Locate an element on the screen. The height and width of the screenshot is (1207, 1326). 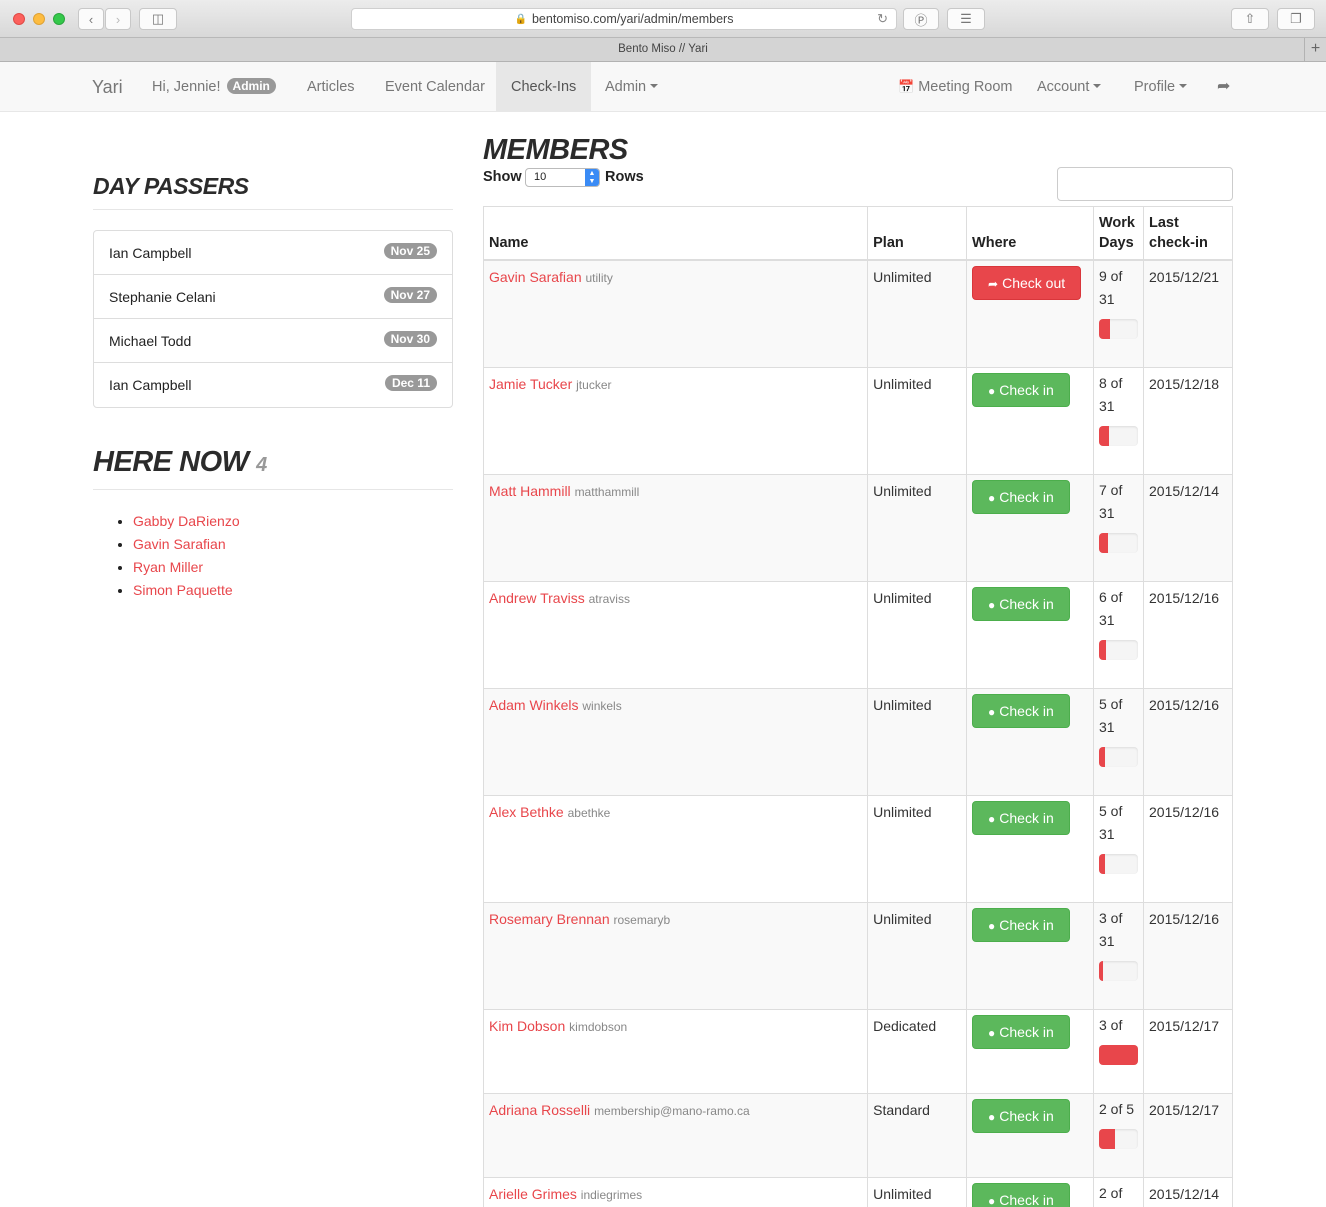
member-last-checkin: 2015/12/14 is located at coordinates (1188, 527).